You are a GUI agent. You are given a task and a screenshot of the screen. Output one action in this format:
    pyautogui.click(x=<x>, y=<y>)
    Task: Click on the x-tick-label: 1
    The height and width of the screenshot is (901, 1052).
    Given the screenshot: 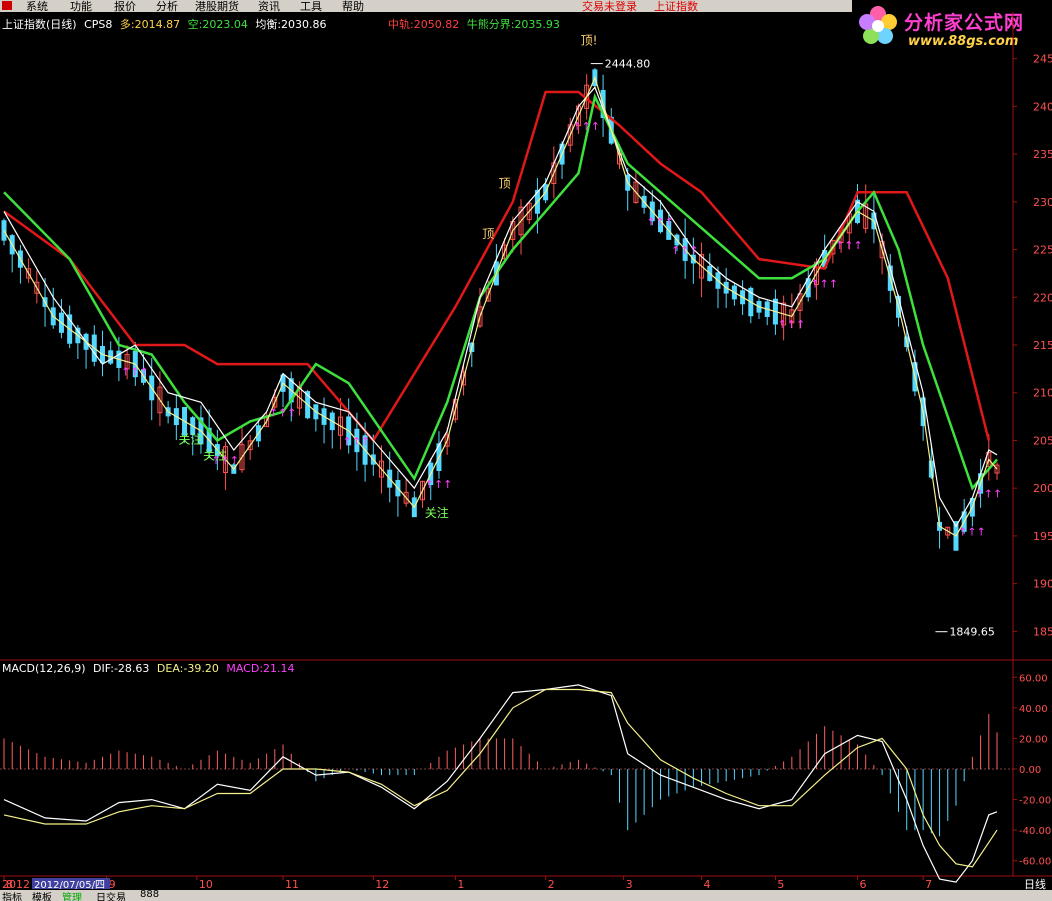 What is the action you would take?
    pyautogui.click(x=460, y=884)
    